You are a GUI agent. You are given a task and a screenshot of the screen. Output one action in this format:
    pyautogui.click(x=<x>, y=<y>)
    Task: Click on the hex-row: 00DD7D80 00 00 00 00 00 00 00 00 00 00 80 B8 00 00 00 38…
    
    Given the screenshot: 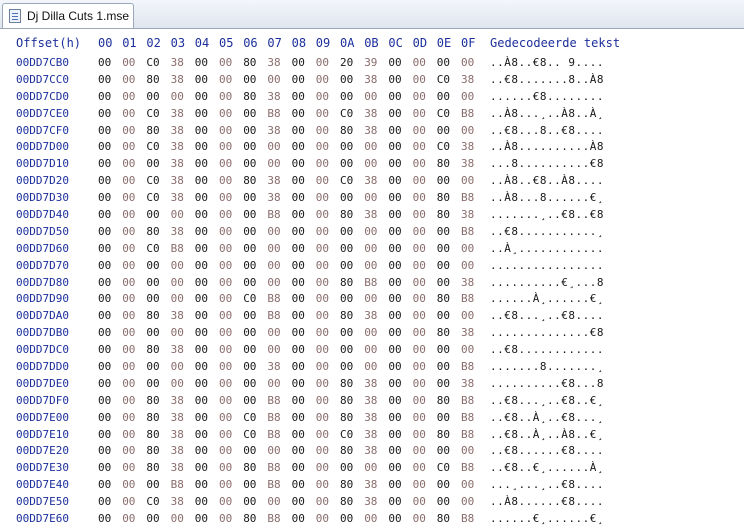 What is the action you would take?
    pyautogui.click(x=372, y=283)
    